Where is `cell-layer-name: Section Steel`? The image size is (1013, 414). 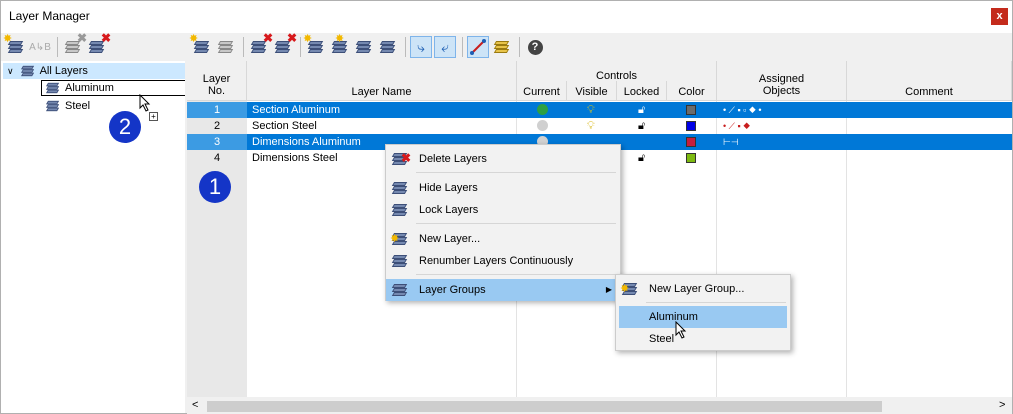
cell-layer-name: Section Steel is located at coordinates (284, 126).